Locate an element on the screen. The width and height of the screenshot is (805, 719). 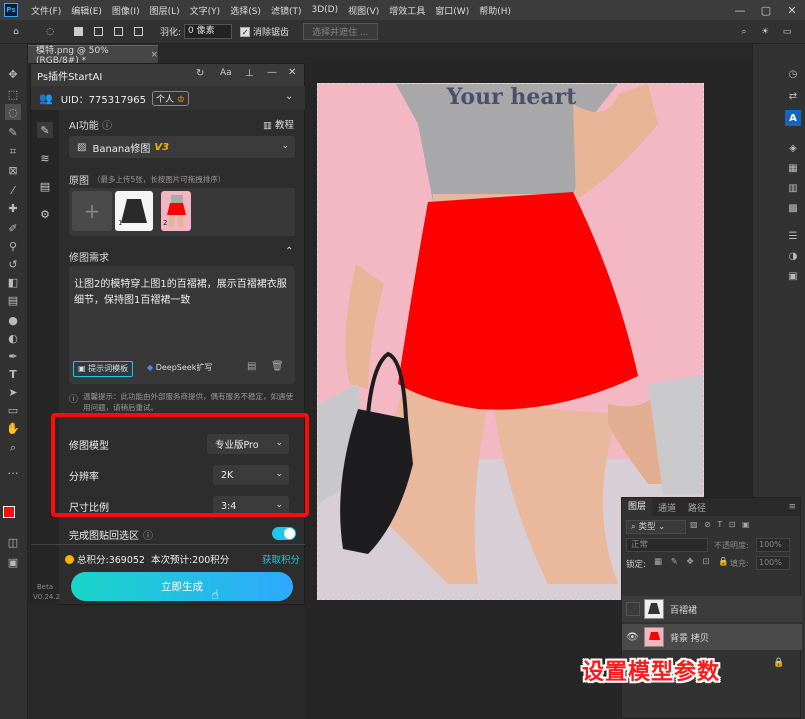
reference-thumb-2: 2 is located at coordinates (176, 211).